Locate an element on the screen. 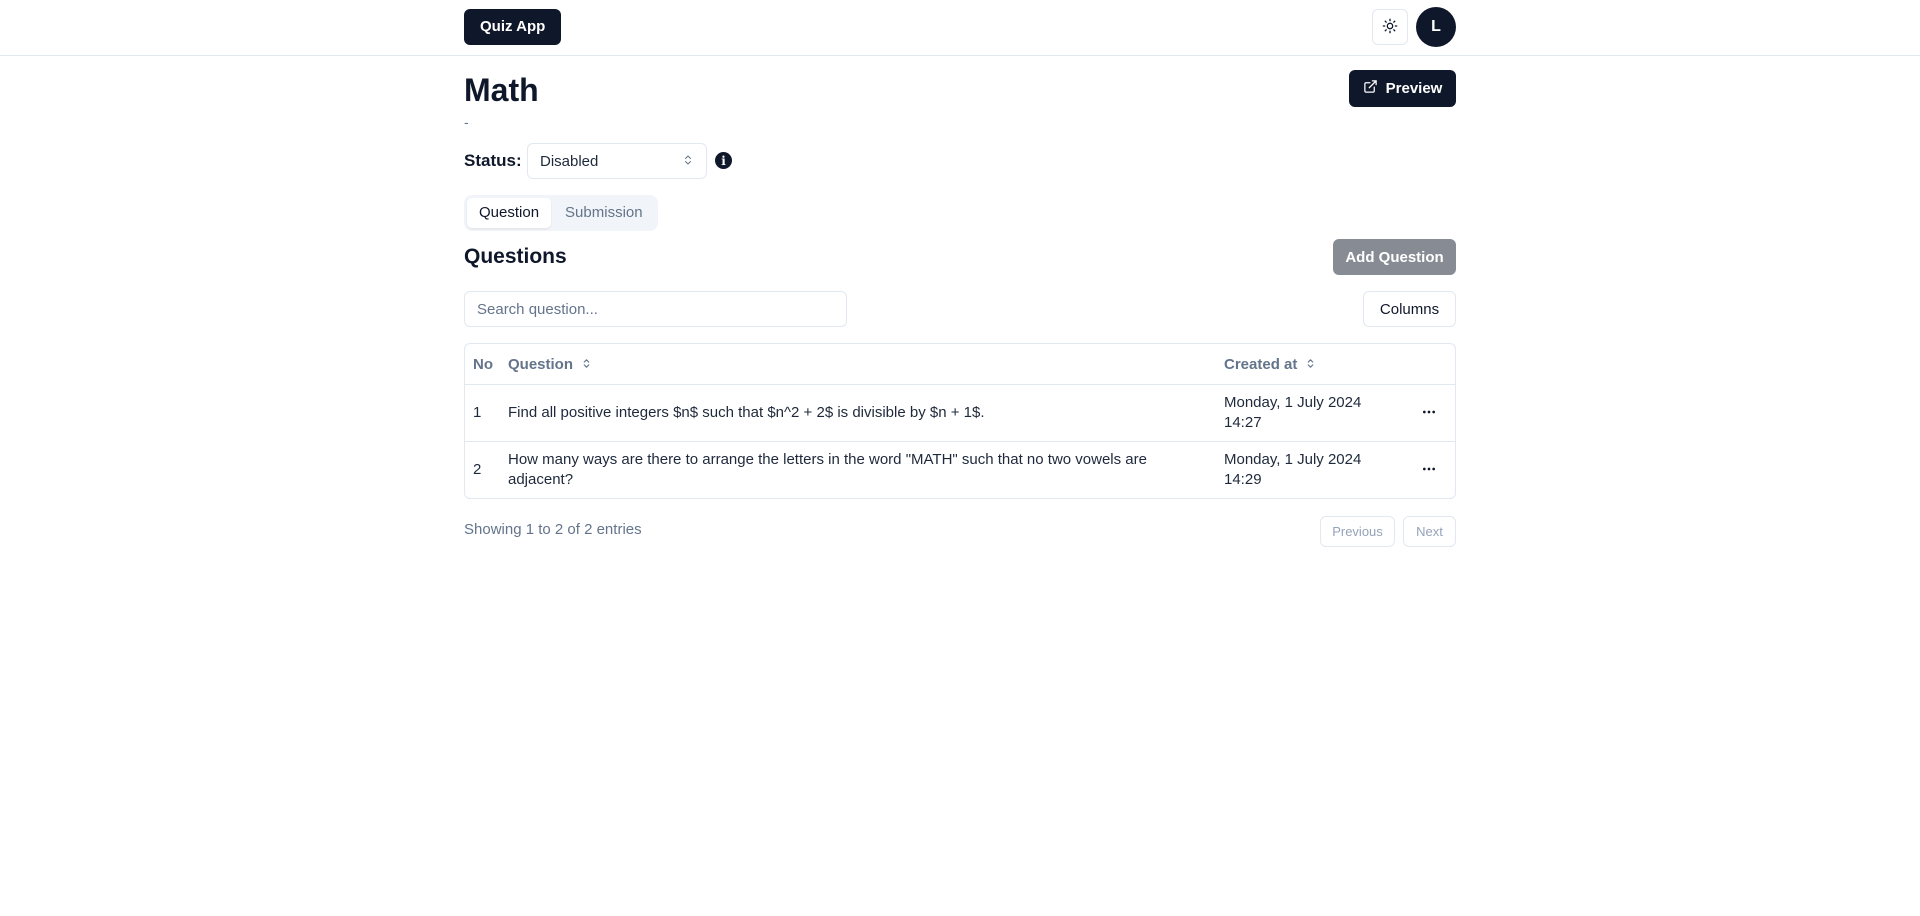 This screenshot has height=916, width=1920. pagination-summary: Showing 1 to 2 of 2 entries is located at coordinates (553, 529).